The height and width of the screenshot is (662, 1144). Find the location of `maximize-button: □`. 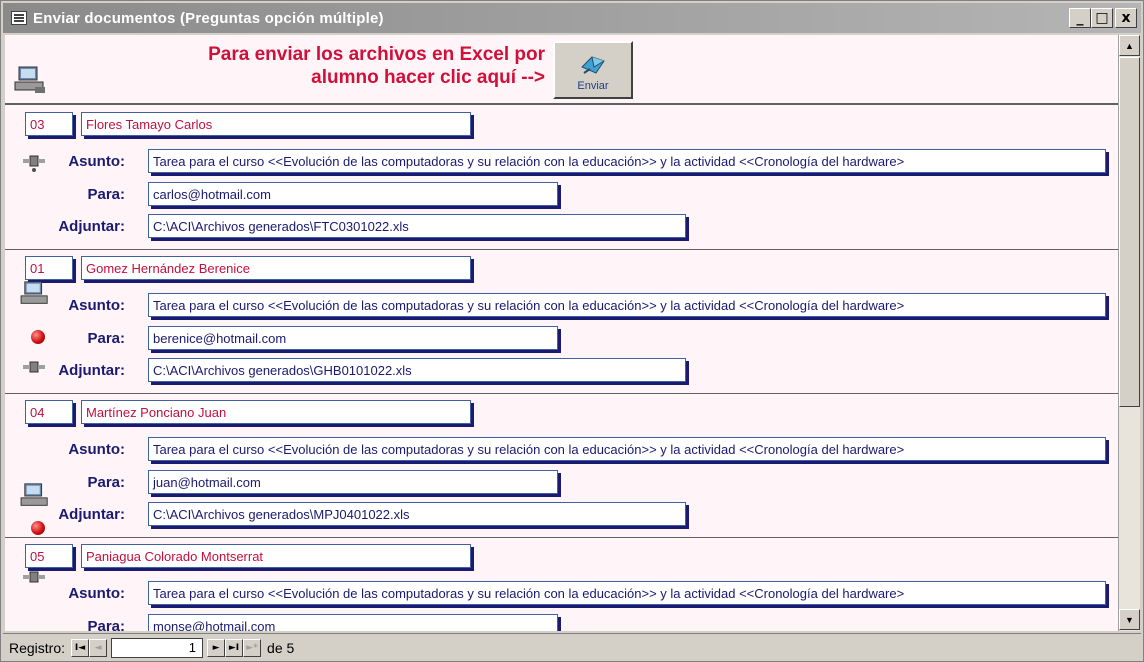

maximize-button: □ is located at coordinates (1102, 18).